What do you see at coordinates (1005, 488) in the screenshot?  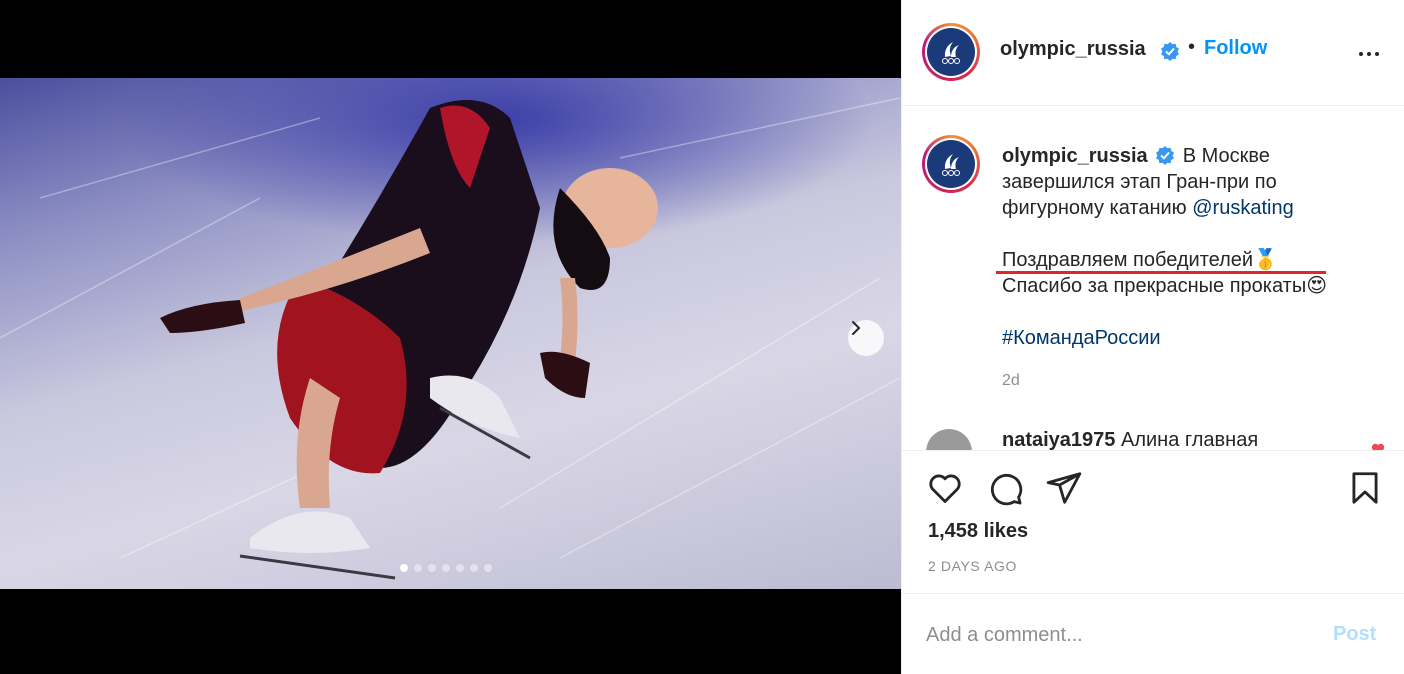 I see `comment-icon` at bounding box center [1005, 488].